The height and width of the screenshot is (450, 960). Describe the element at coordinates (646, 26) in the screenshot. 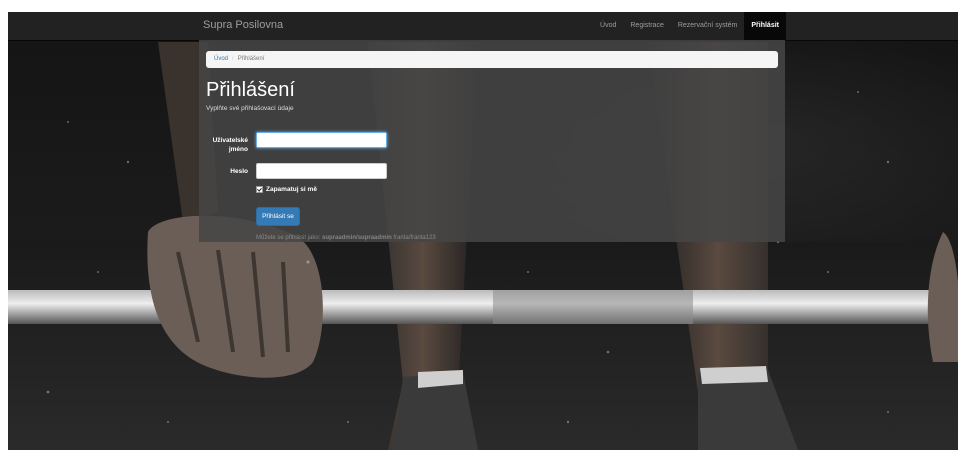

I see `nav-item-registrace: Registrace` at that location.